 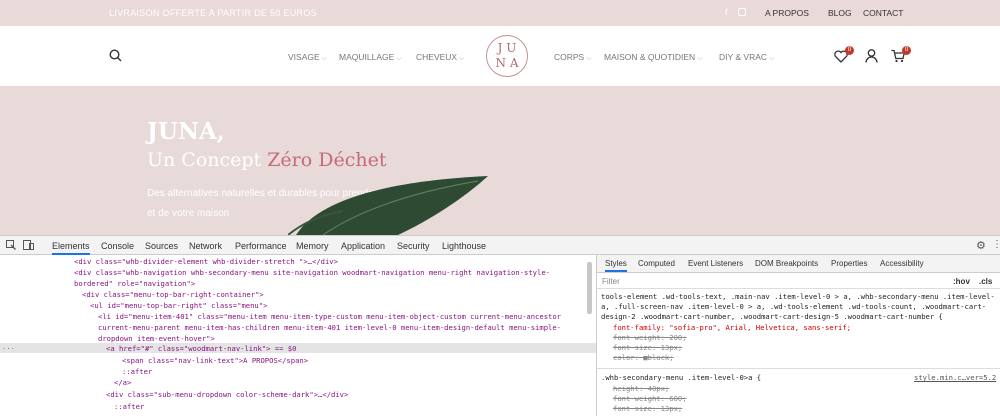 What do you see at coordinates (849, 263) in the screenshot?
I see `tab-properties: Properties` at bounding box center [849, 263].